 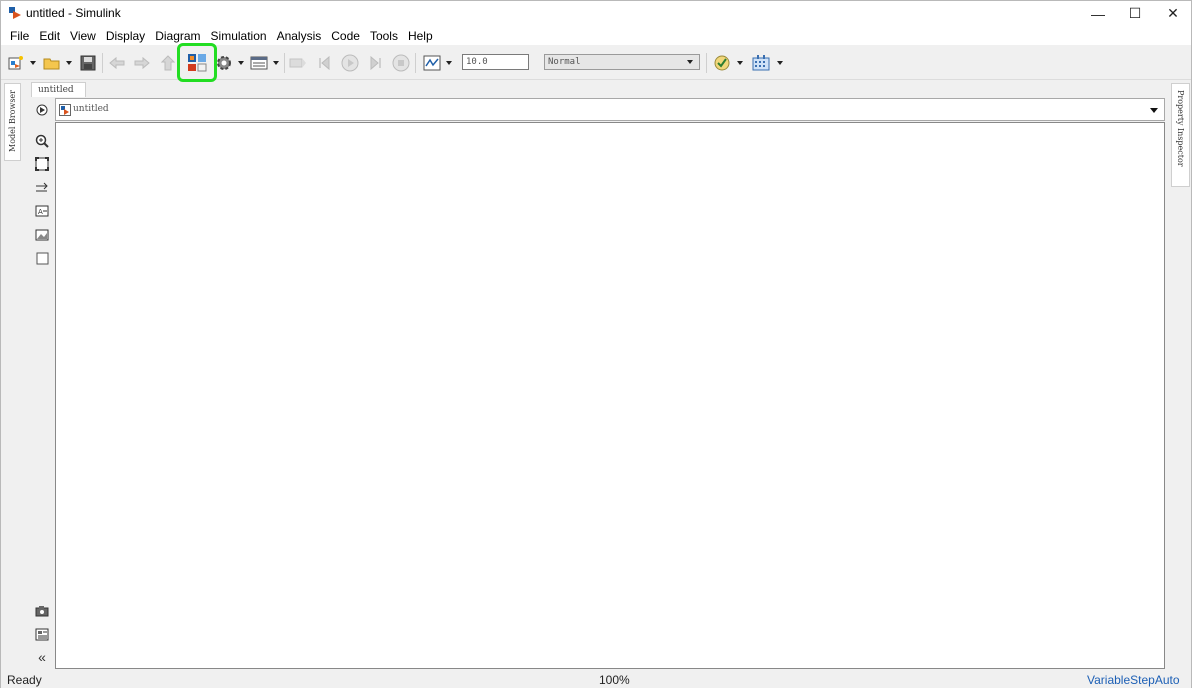 I want to click on menu-help: Help, so click(x=420, y=36).